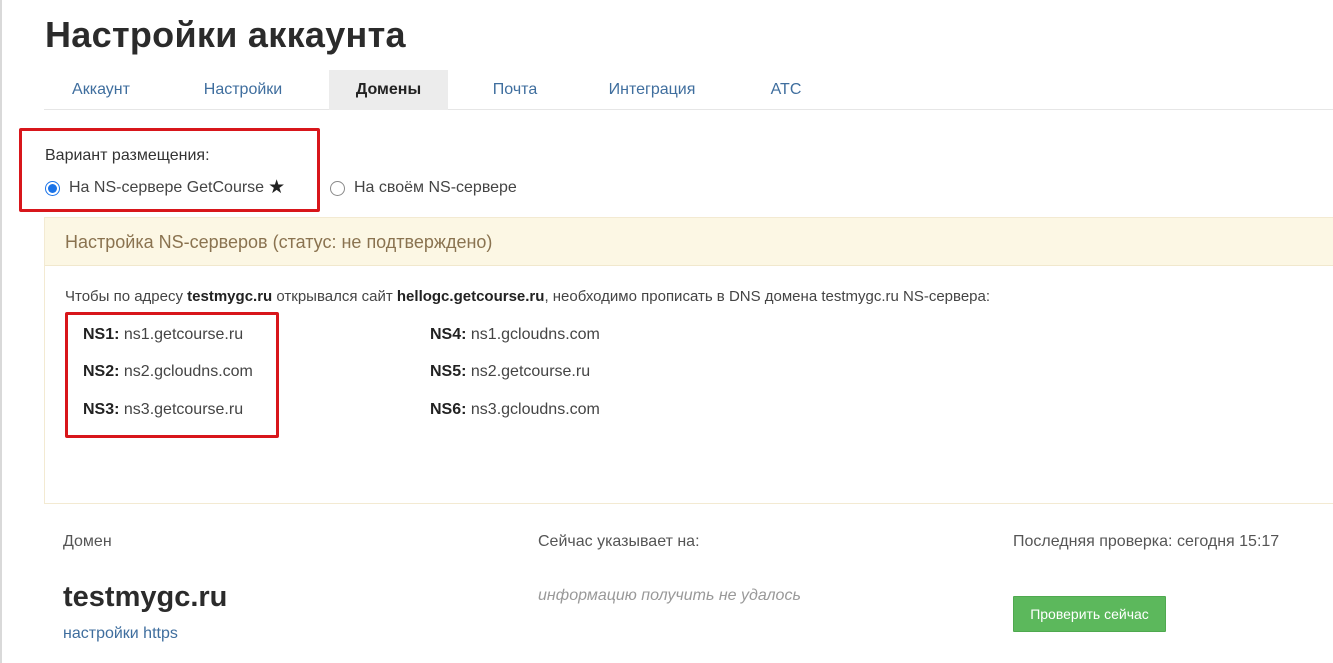  What do you see at coordinates (619, 541) in the screenshot?
I see `column-header-pointing: Сейчас указывает на:` at bounding box center [619, 541].